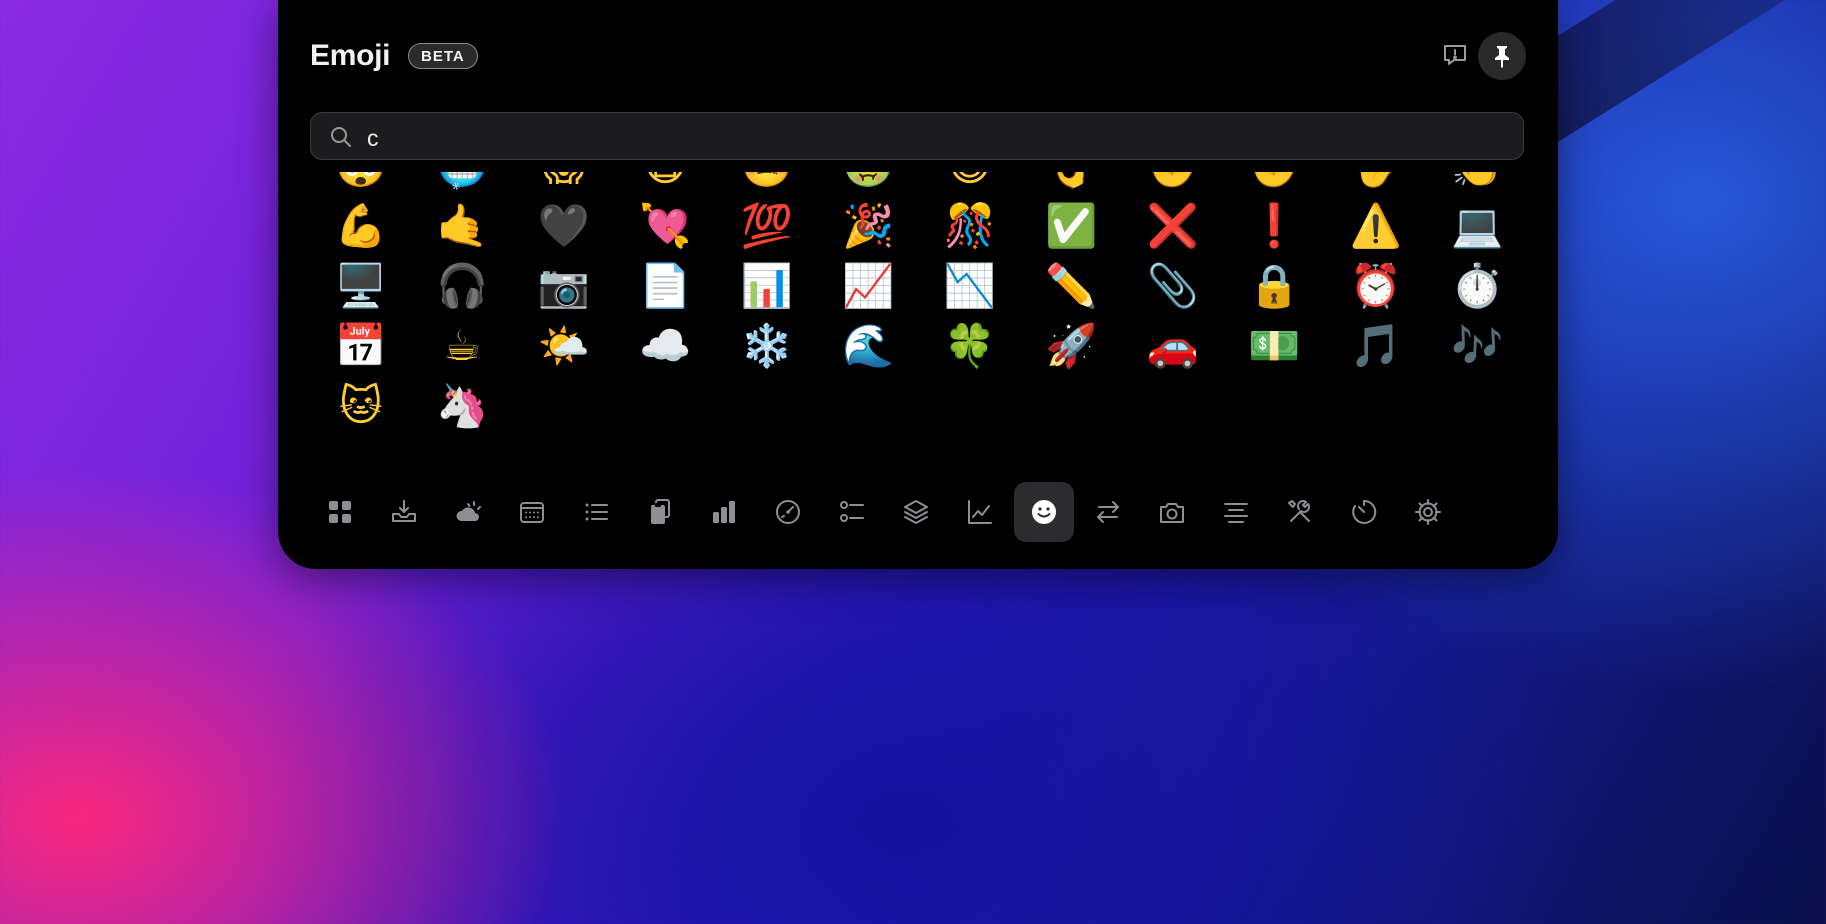 The width and height of the screenshot is (1826, 924). Describe the element at coordinates (463, 226) in the screenshot. I see `emoji-item: 🤙` at that location.